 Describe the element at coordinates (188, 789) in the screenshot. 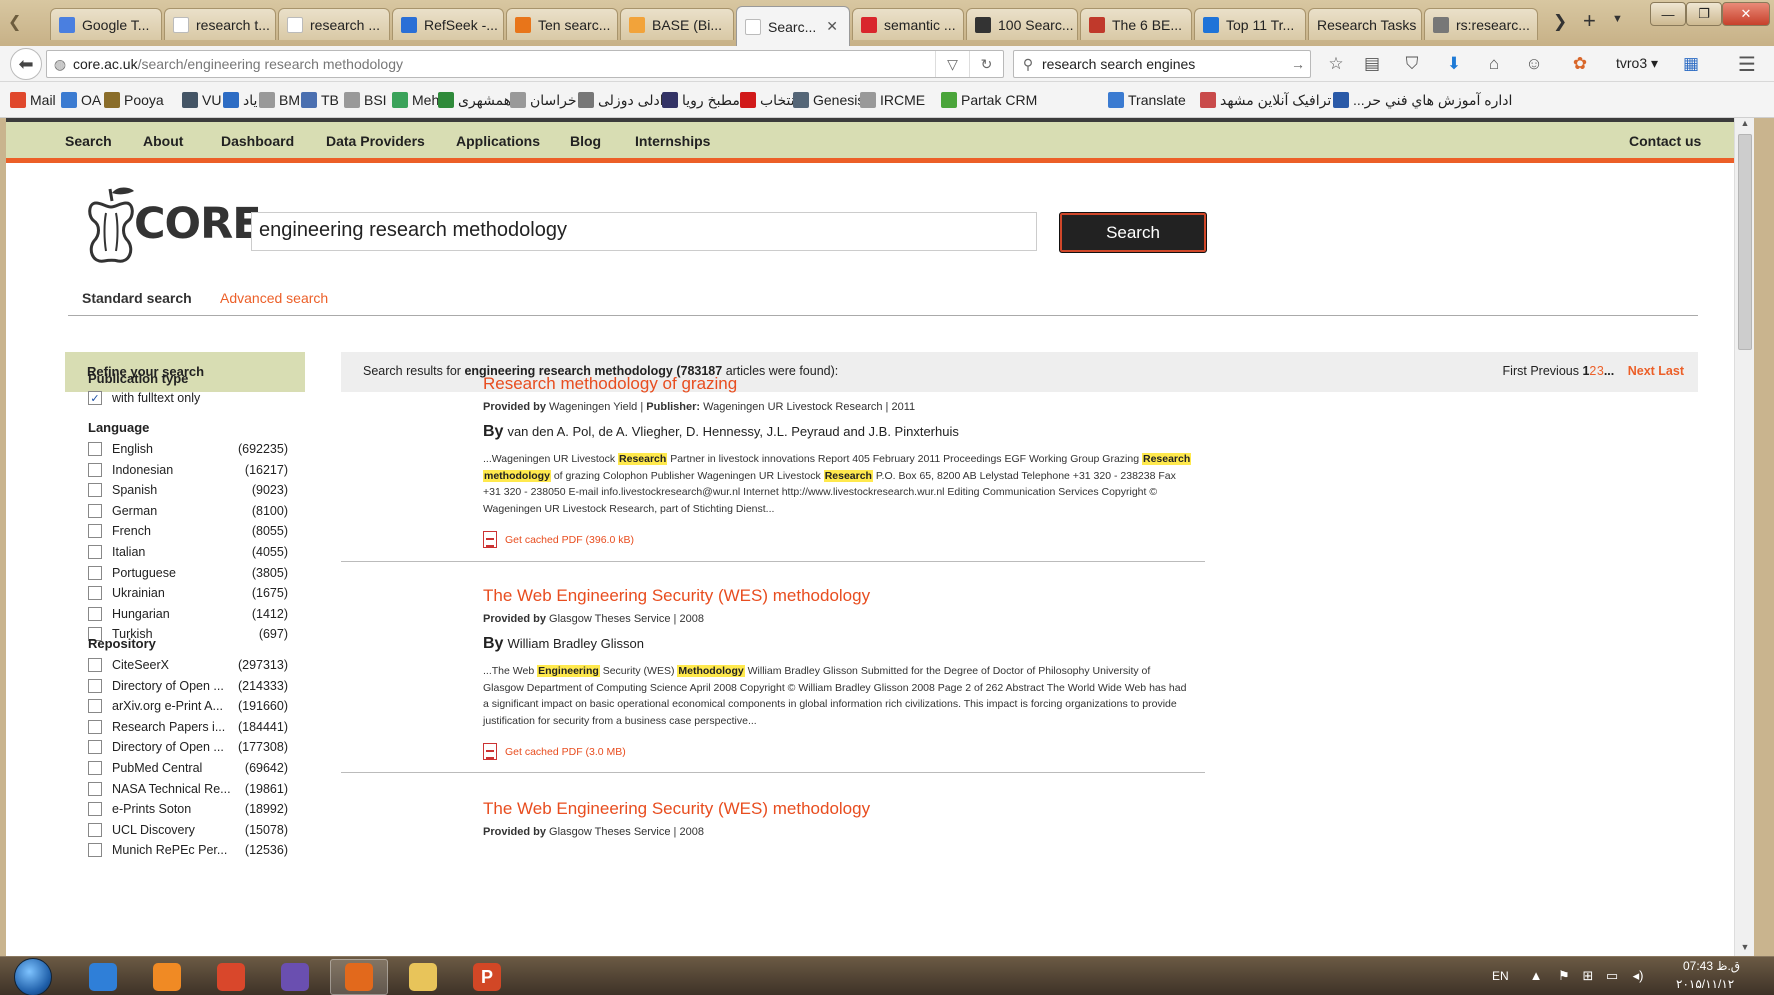

I see `facet-option: NASA Technical Re... (19861)` at that location.